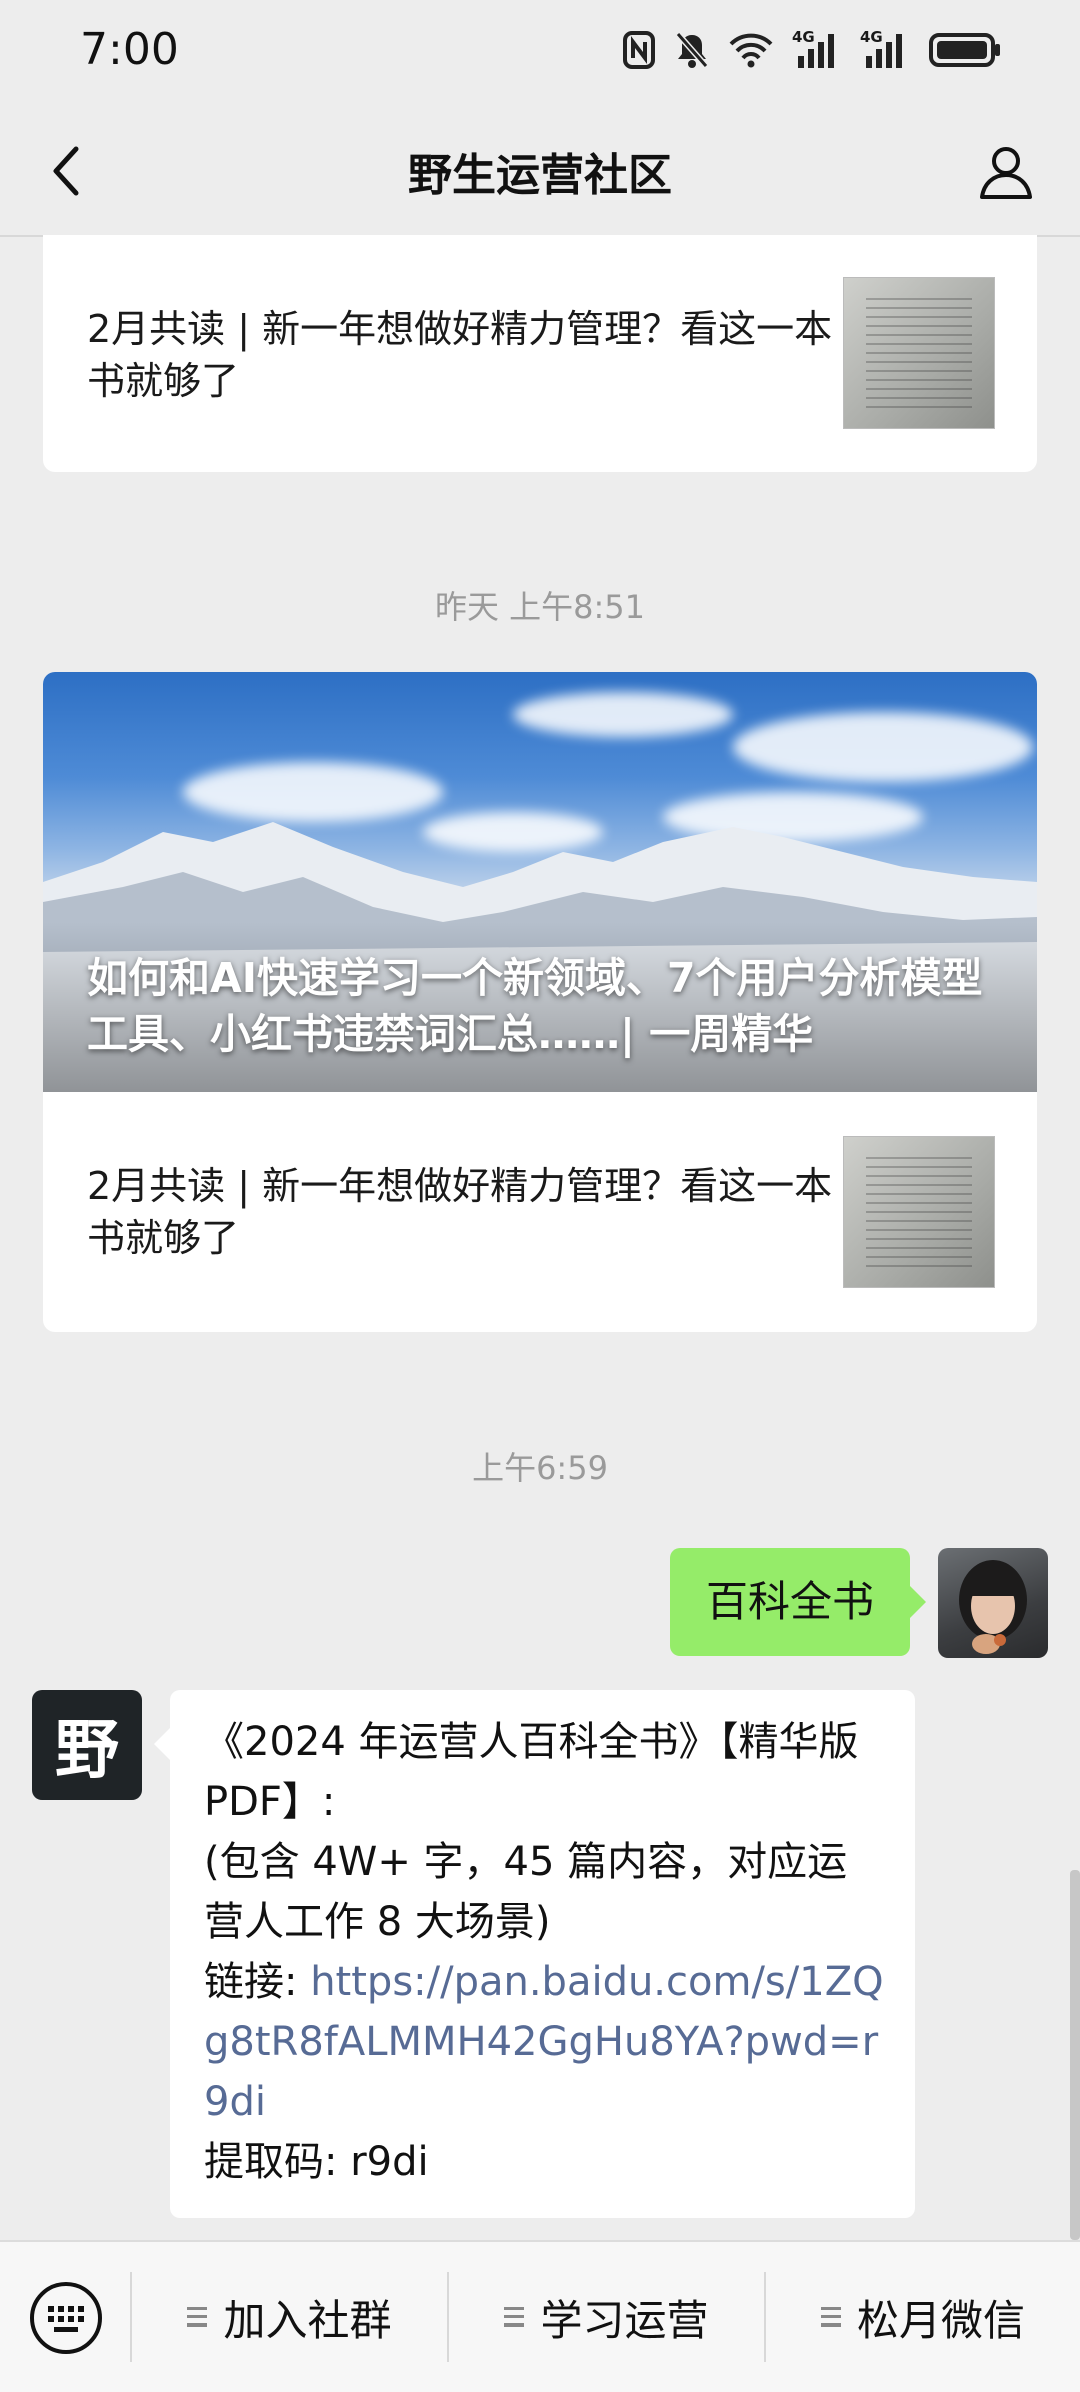 This screenshot has height=2392, width=1080. Describe the element at coordinates (993, 1607) in the screenshot. I see `avatar-portrait` at that location.